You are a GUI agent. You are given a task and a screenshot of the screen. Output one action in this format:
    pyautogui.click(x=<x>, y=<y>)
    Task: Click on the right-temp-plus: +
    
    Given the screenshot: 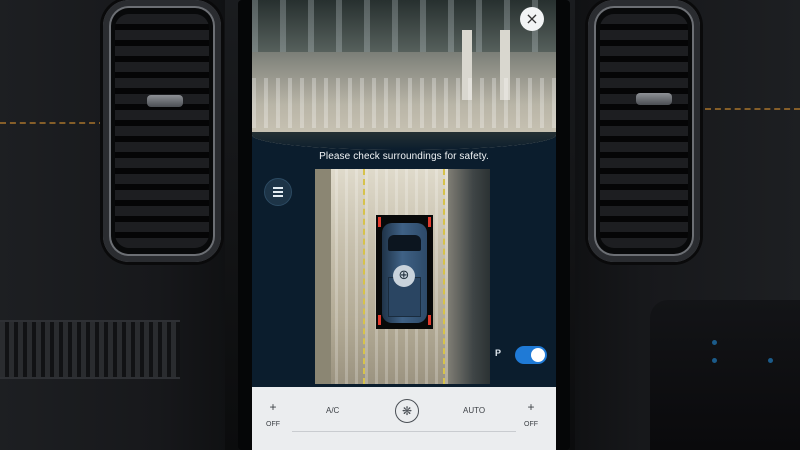 What is the action you would take?
    pyautogui.click(x=531, y=407)
    